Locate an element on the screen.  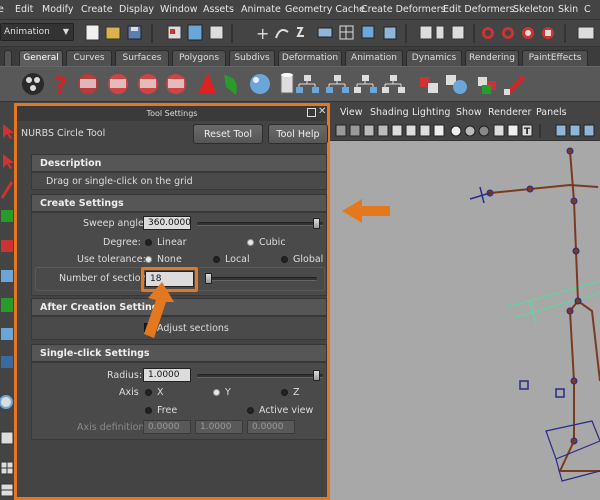
menu-display: Display is located at coordinates (136, 9).